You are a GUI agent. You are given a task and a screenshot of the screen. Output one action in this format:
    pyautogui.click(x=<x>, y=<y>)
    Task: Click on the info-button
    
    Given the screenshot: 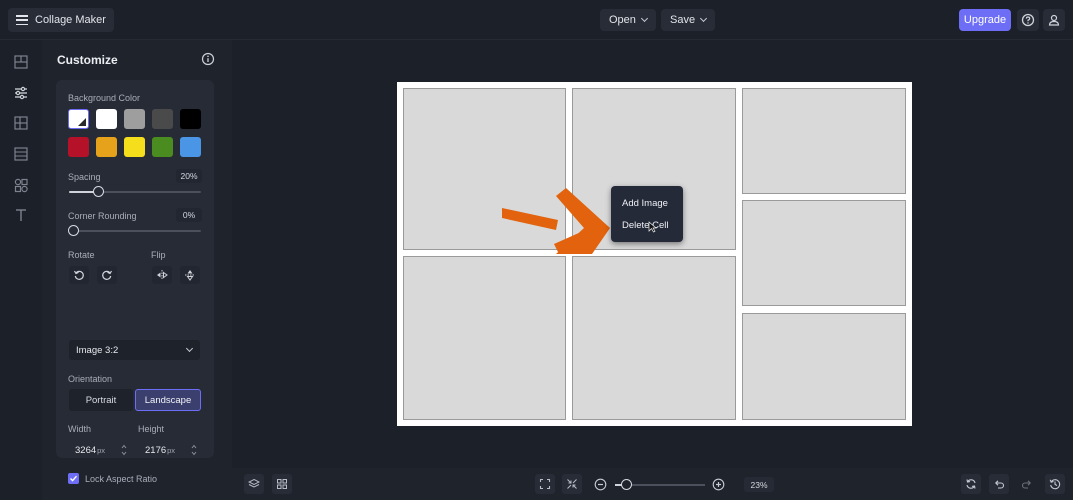 What is the action you would take?
    pyautogui.click(x=208, y=59)
    